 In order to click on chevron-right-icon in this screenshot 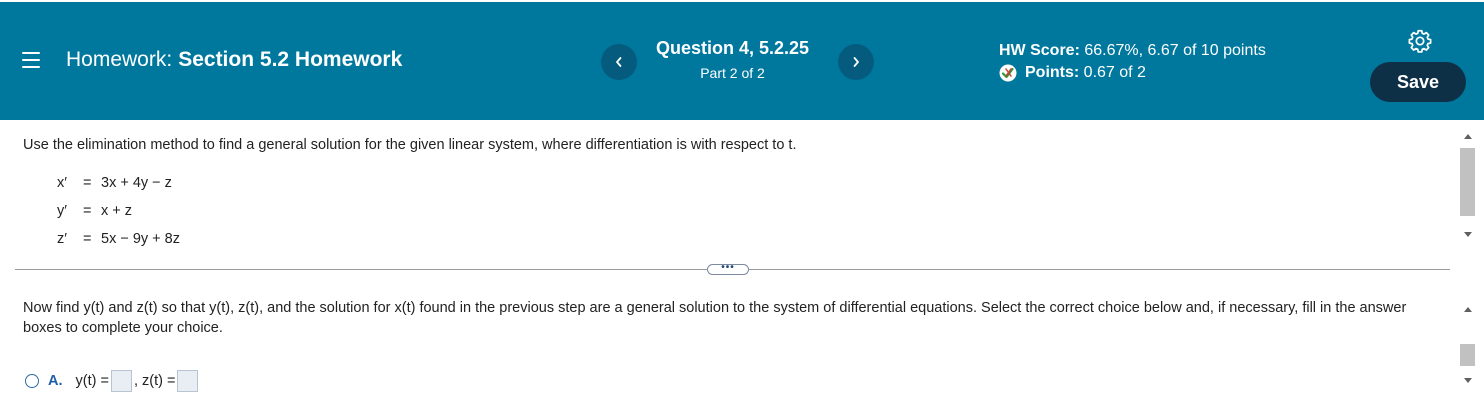, I will do `click(856, 62)`.